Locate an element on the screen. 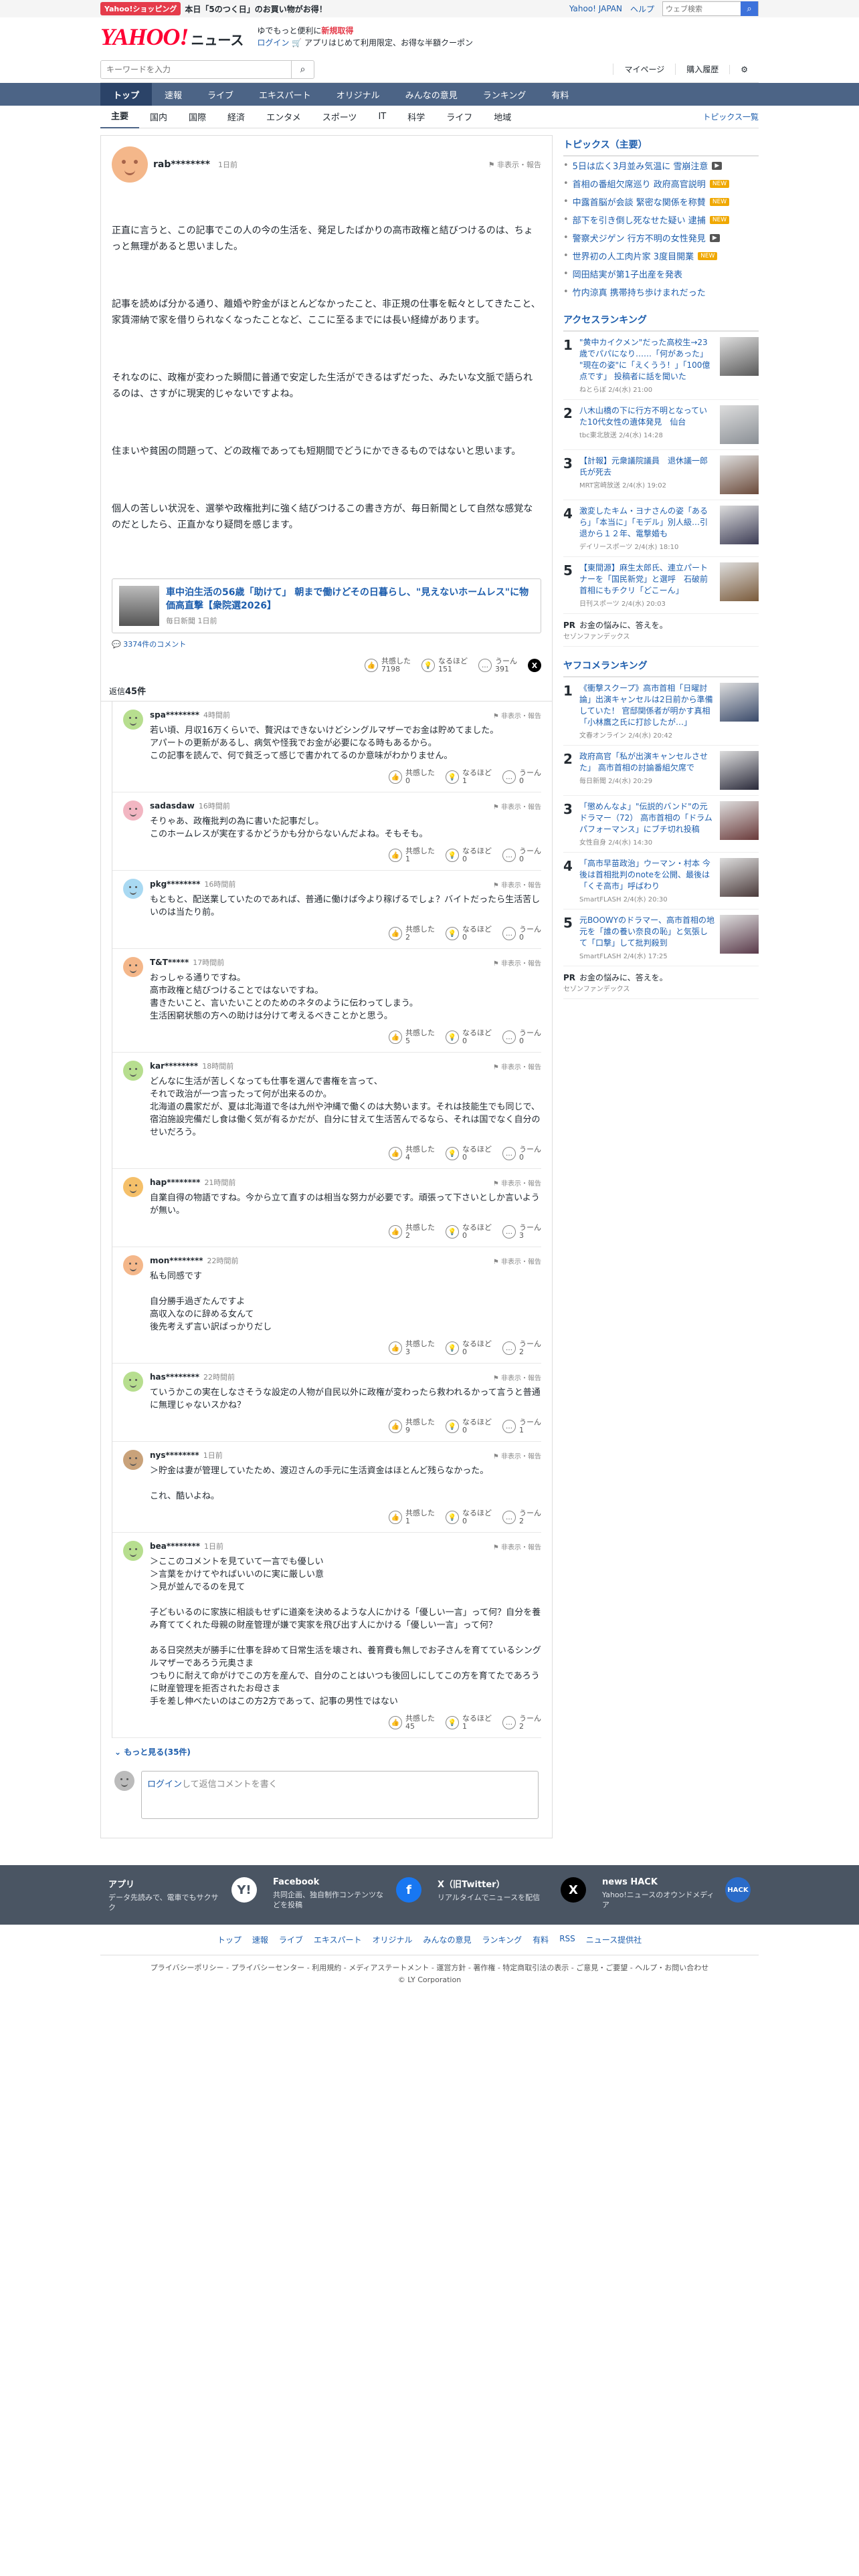 Image resolution: width=859 pixels, height=2576 pixels. react-naruhodo: 💡 なるほど 151 is located at coordinates (444, 665).